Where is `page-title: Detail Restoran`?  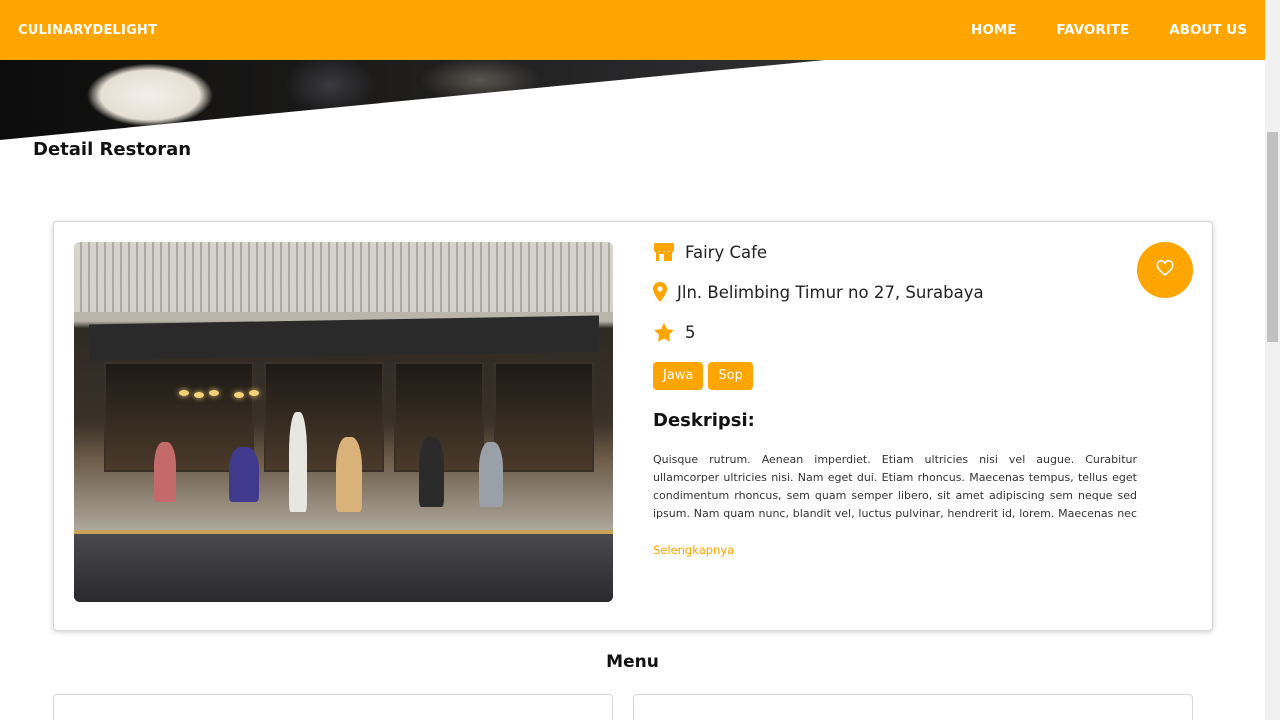
page-title: Detail Restoran is located at coordinates (112, 149).